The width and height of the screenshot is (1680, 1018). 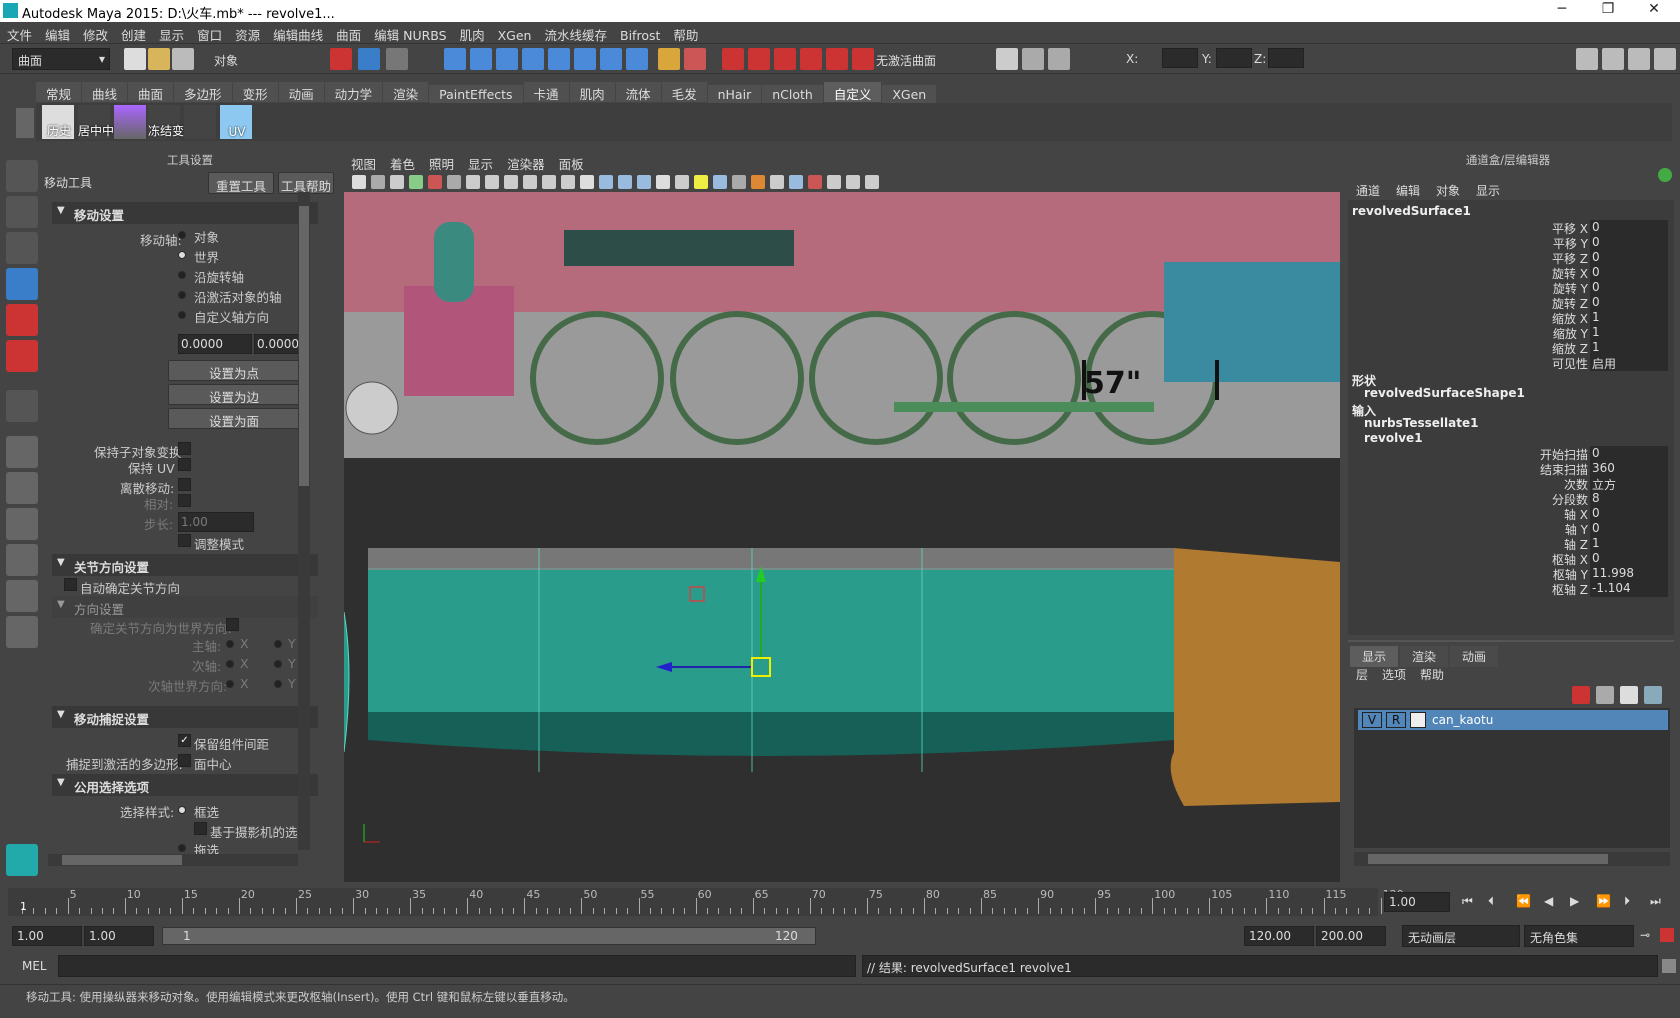 I want to click on move-settings-section: 移动设置, so click(x=185, y=213).